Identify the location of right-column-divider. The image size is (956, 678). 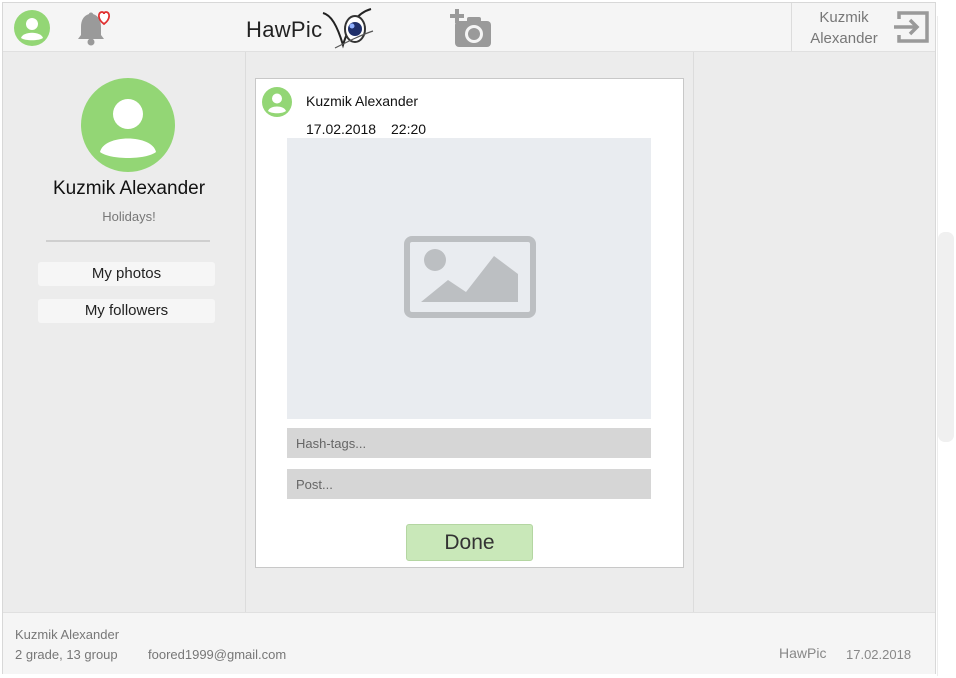
(693, 332).